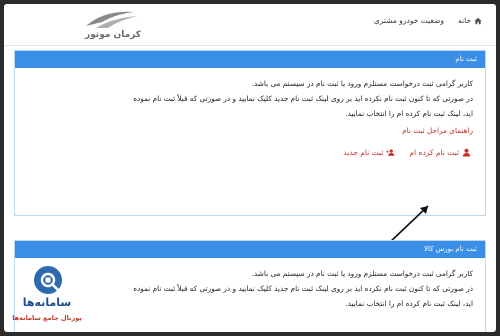 Image resolution: width=500 pixels, height=336 pixels. What do you see at coordinates (250, 249) in the screenshot?
I see `commodity-exchange-panel-title: ثبت نام بورس کالا` at bounding box center [250, 249].